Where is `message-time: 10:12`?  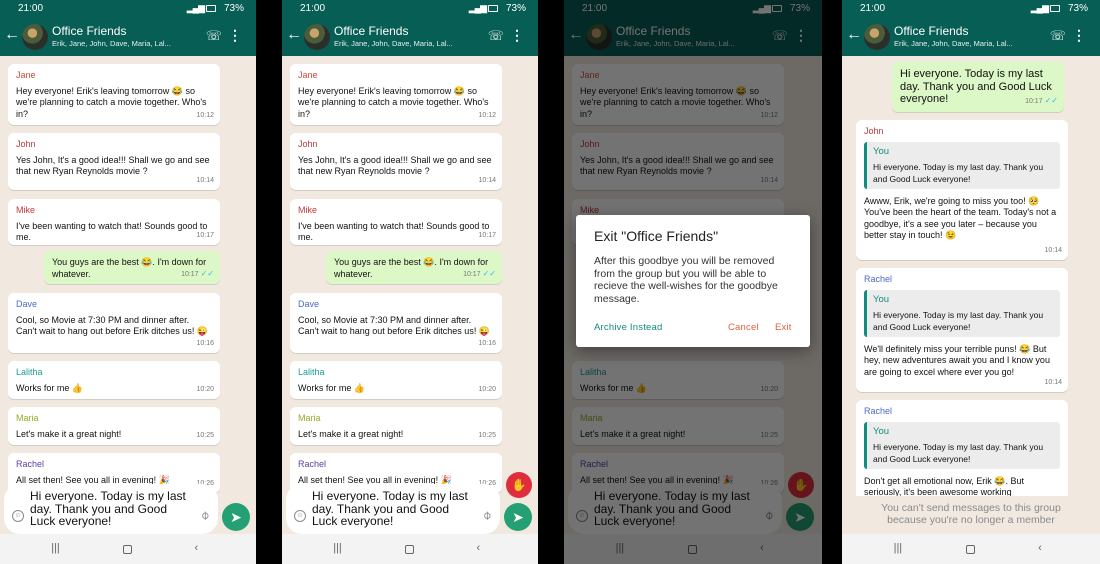 message-time: 10:12 is located at coordinates (205, 115).